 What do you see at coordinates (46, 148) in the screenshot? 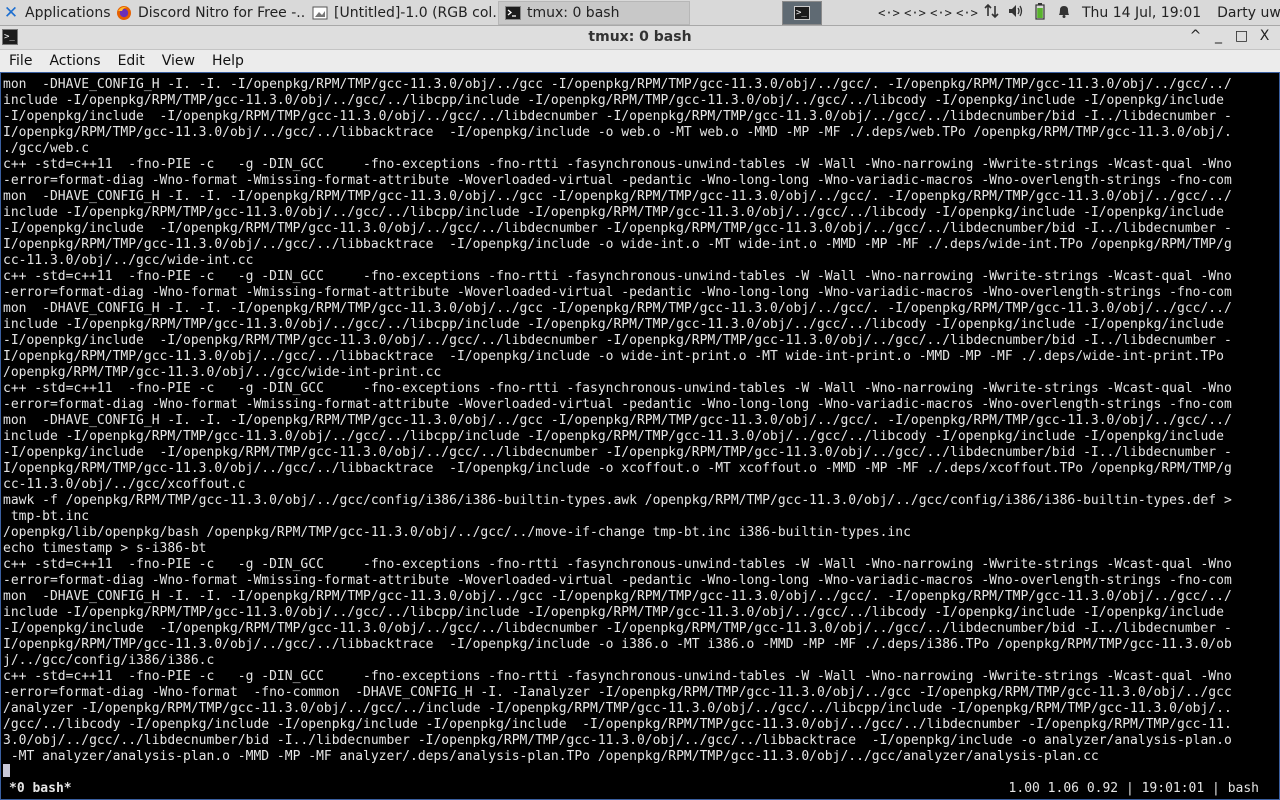
I see `terminal-line: ./gcc/web.c` at bounding box center [46, 148].